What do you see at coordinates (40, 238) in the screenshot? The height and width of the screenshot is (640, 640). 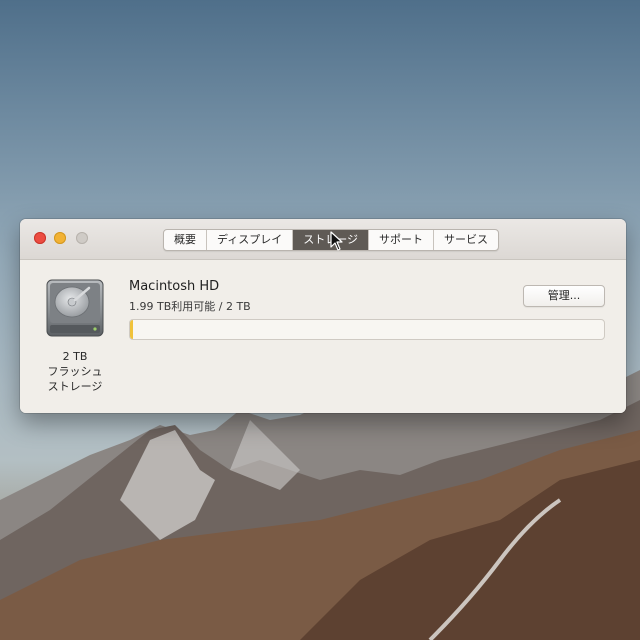 I see `close-button` at bounding box center [40, 238].